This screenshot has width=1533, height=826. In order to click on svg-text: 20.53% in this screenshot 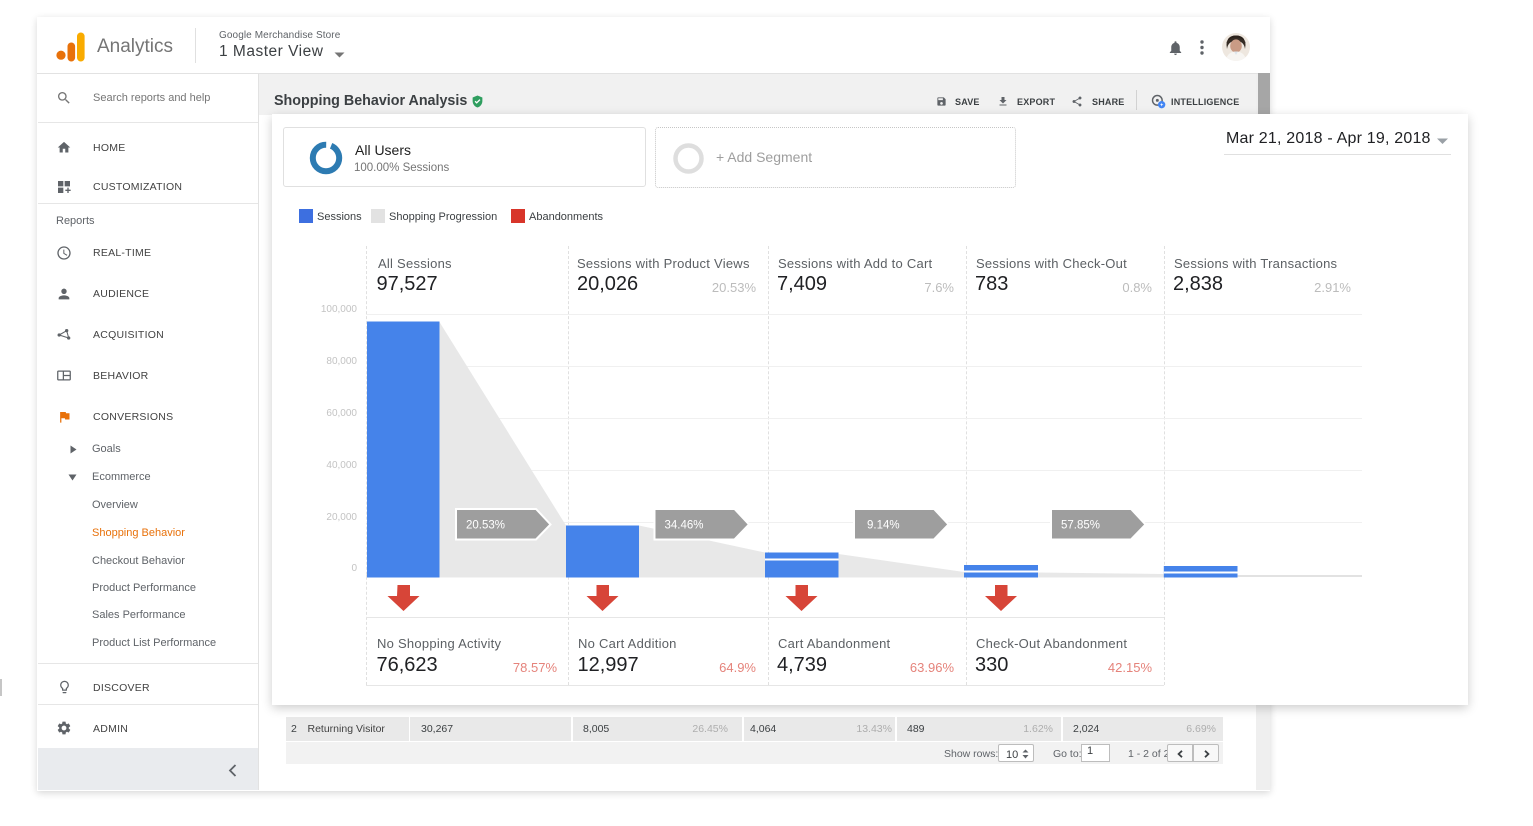, I will do `click(485, 526)`.